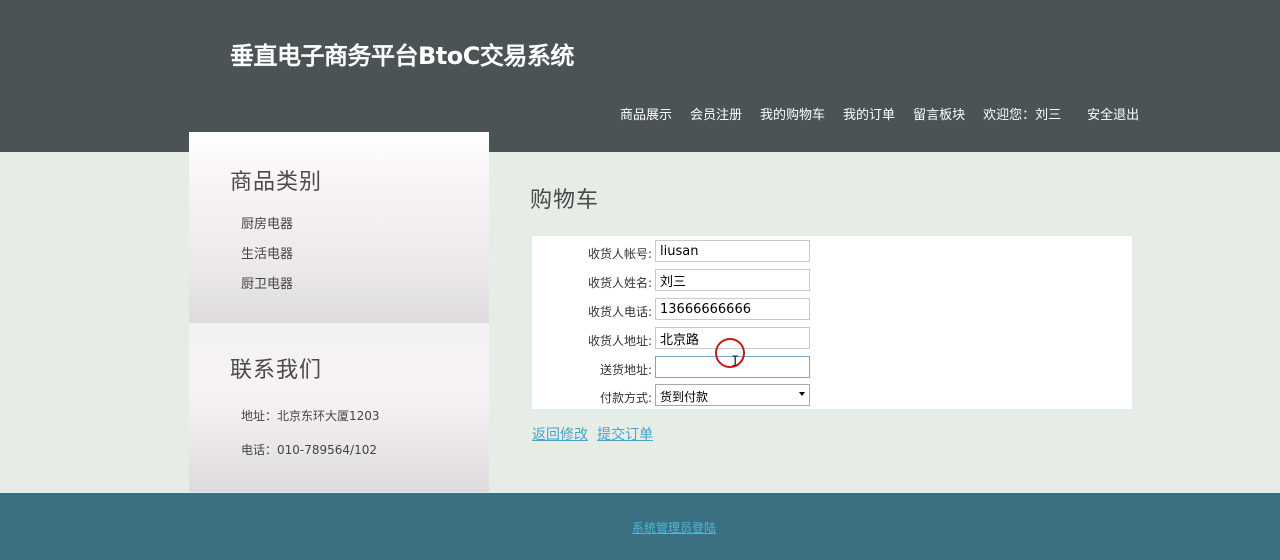  What do you see at coordinates (792, 114) in the screenshot?
I see `nav-cart: 我的购物车` at bounding box center [792, 114].